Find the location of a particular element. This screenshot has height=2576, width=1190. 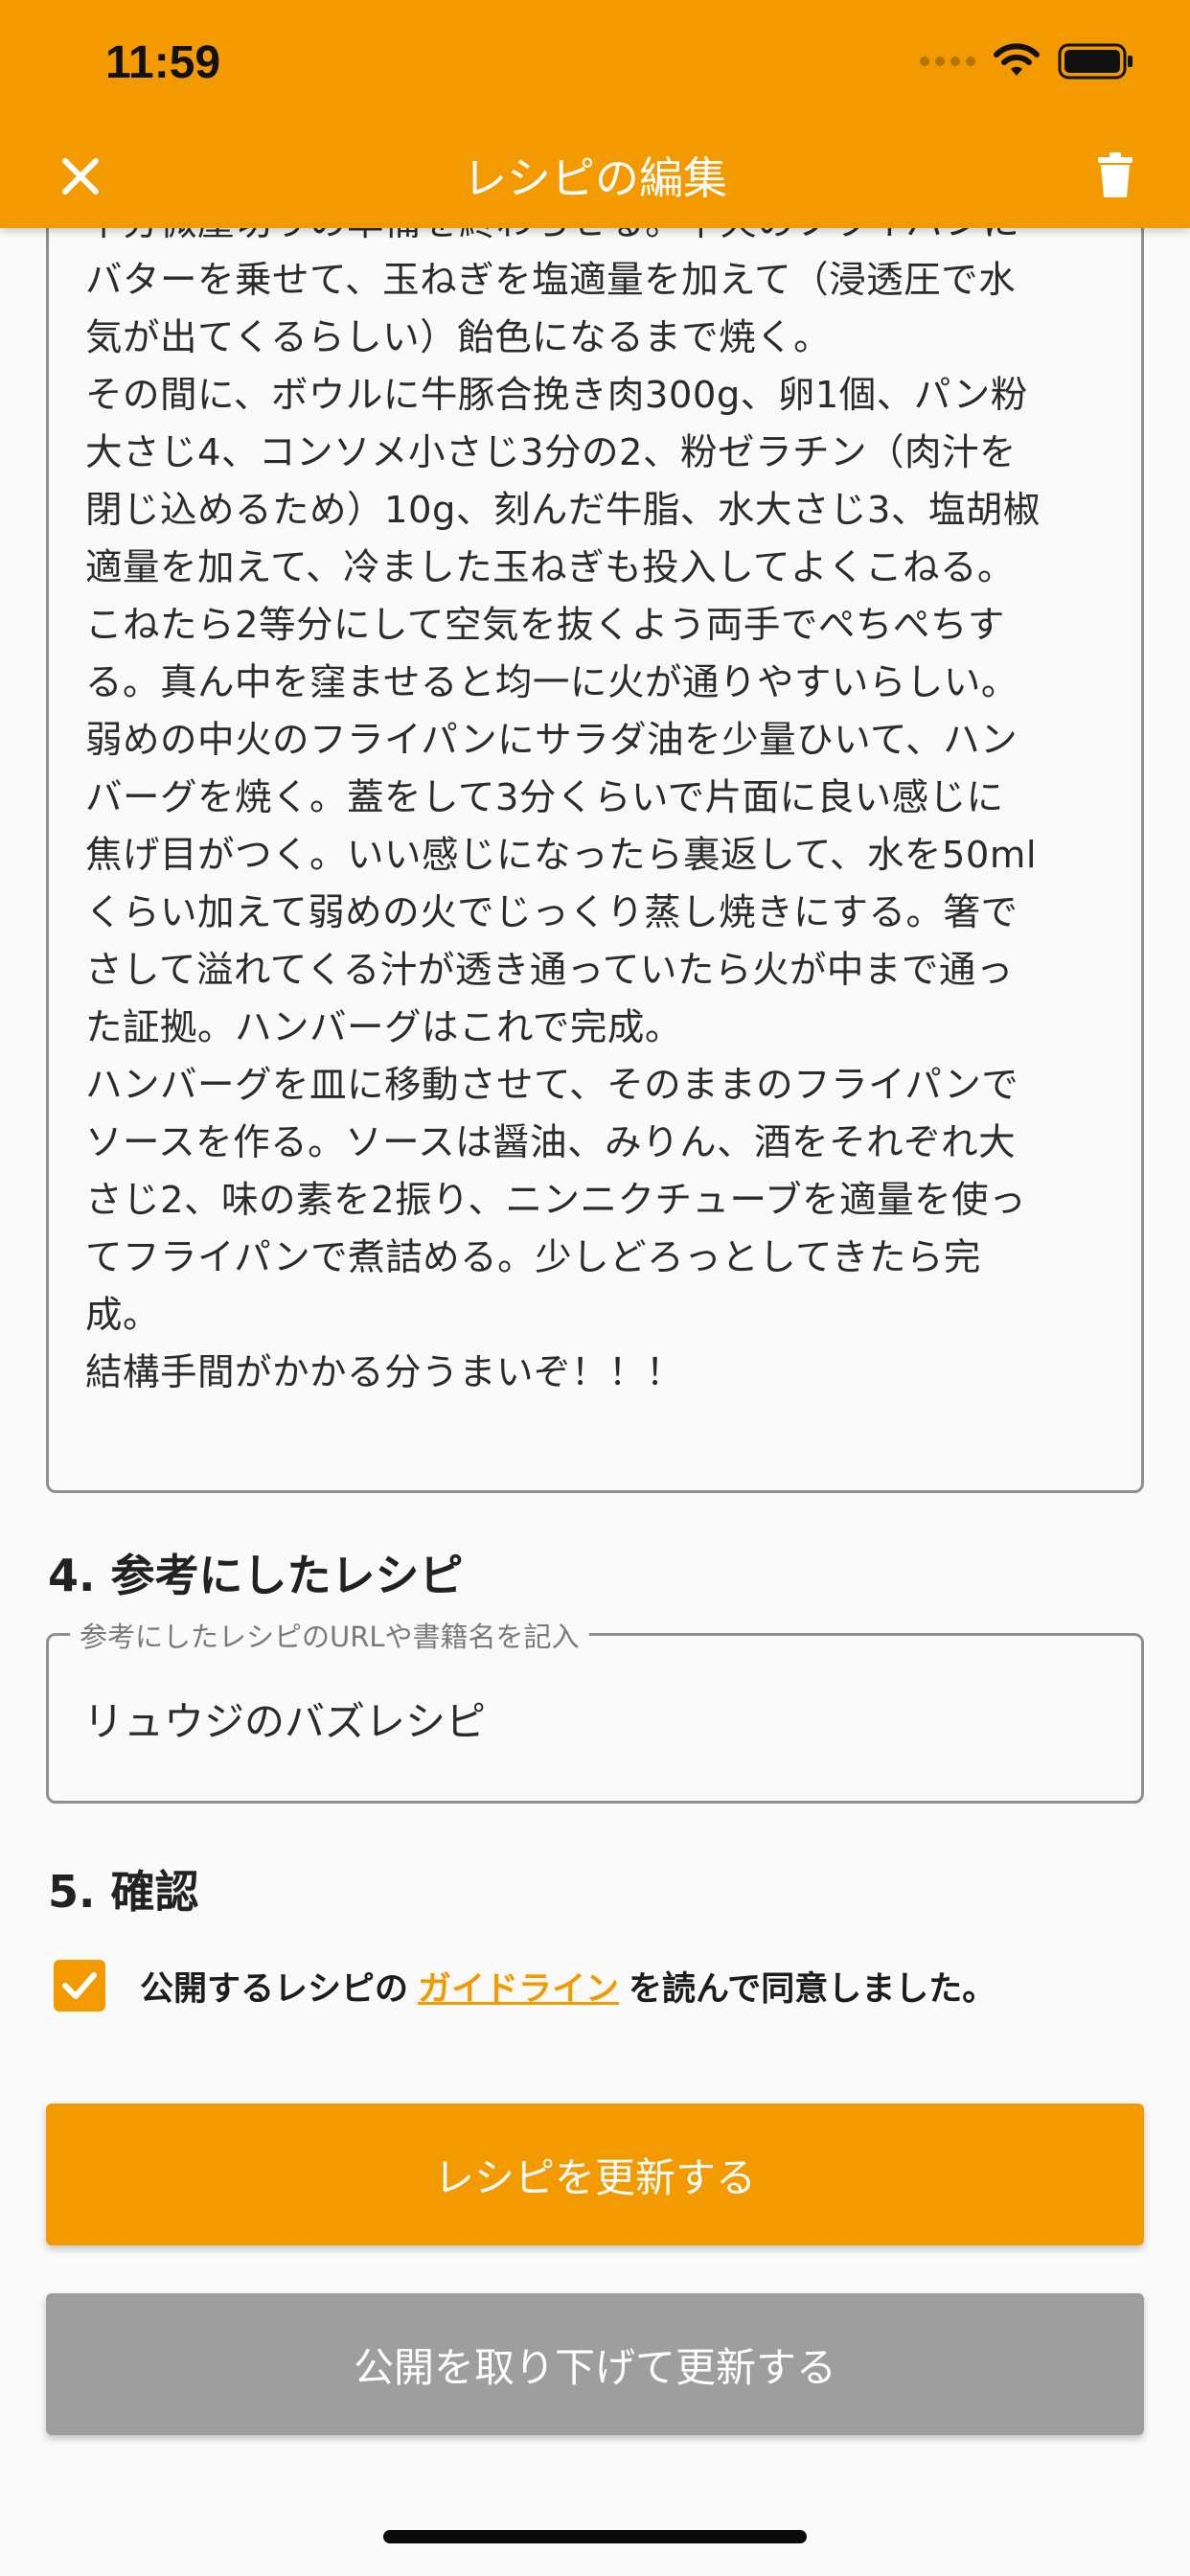

wifi-icon is located at coordinates (1017, 59).